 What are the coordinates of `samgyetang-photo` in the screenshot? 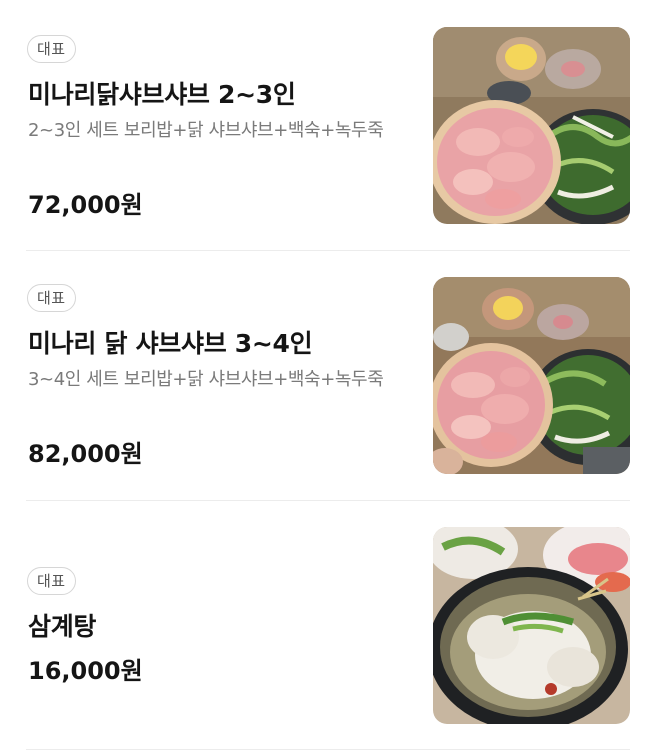 It's located at (531, 625).